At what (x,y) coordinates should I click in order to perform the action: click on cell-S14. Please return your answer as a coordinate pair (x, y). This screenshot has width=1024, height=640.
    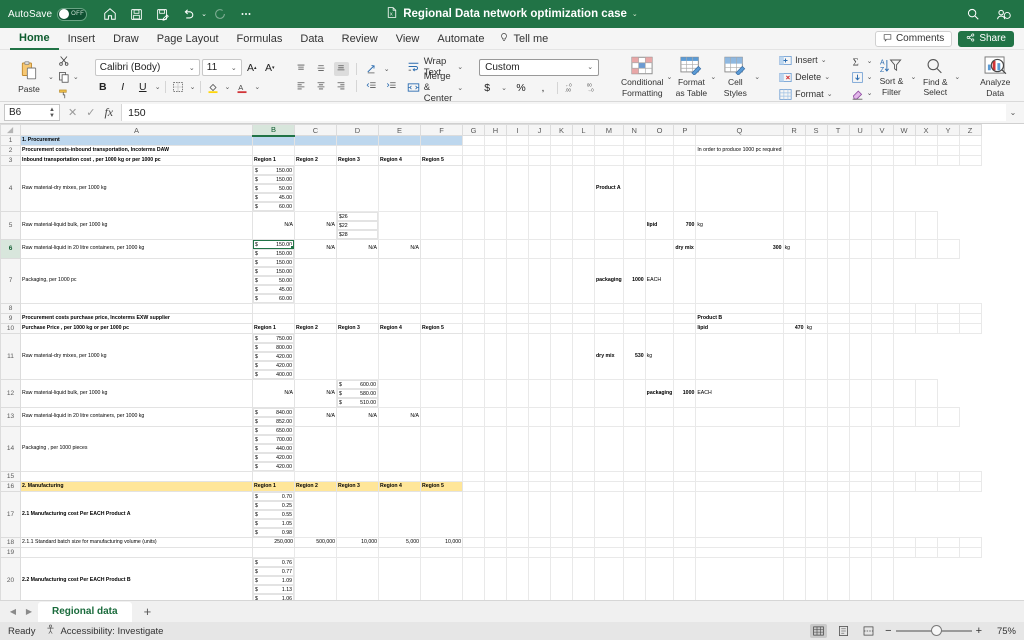
    Looking at the image, I should click on (659, 448).